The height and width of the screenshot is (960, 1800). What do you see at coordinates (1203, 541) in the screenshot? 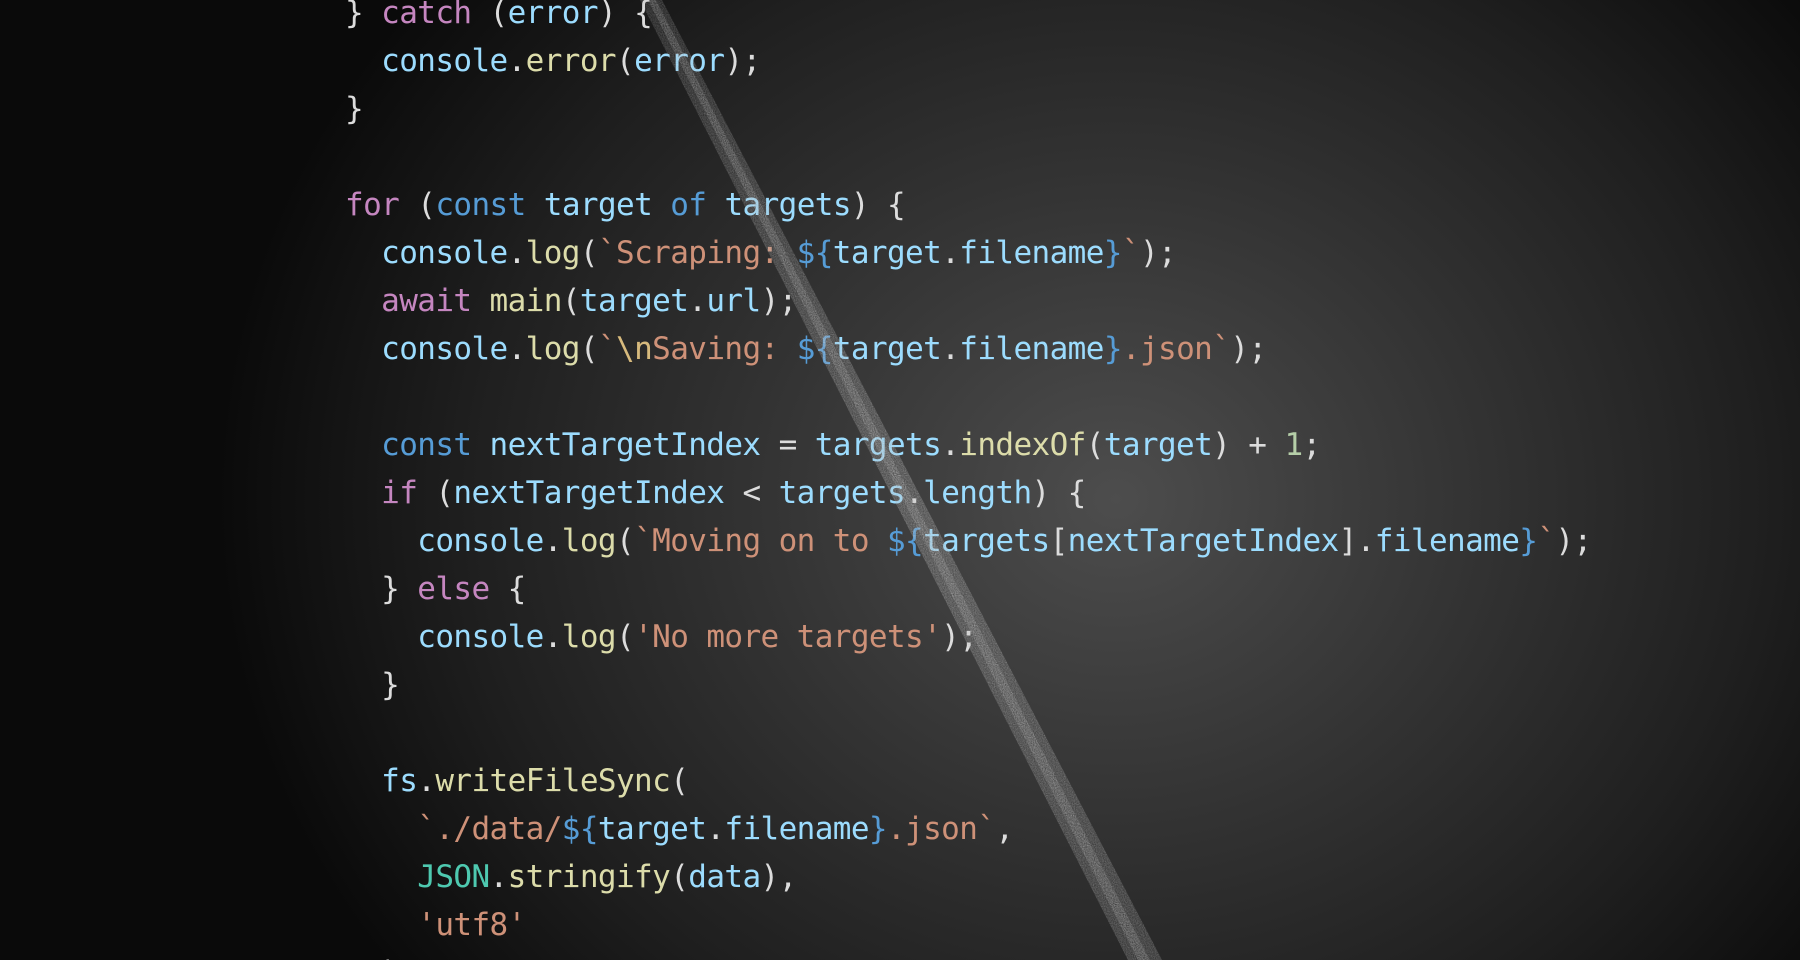
I see `code-token: nextTargetIndex` at bounding box center [1203, 541].